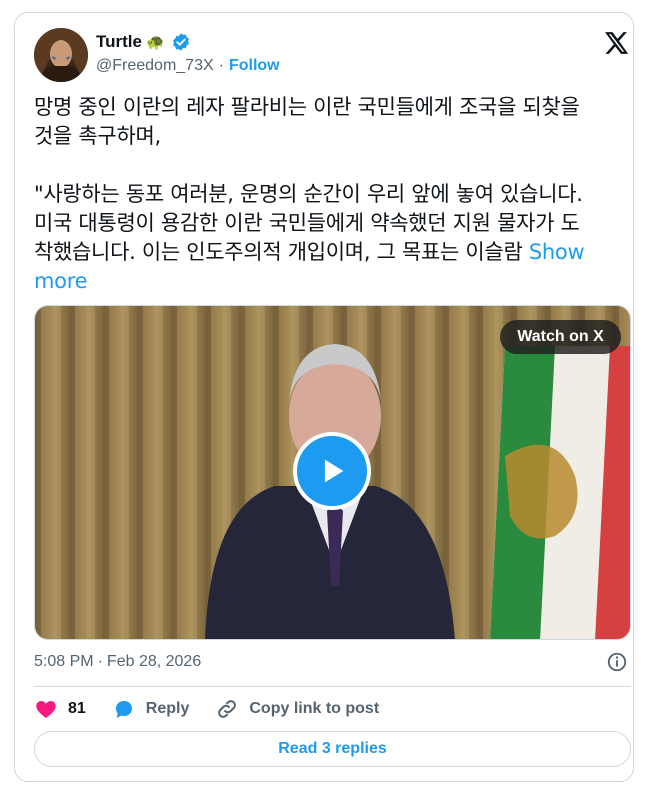 Image resolution: width=650 pixels, height=793 pixels. I want to click on copy-link-button: Copy link to post, so click(297, 709).